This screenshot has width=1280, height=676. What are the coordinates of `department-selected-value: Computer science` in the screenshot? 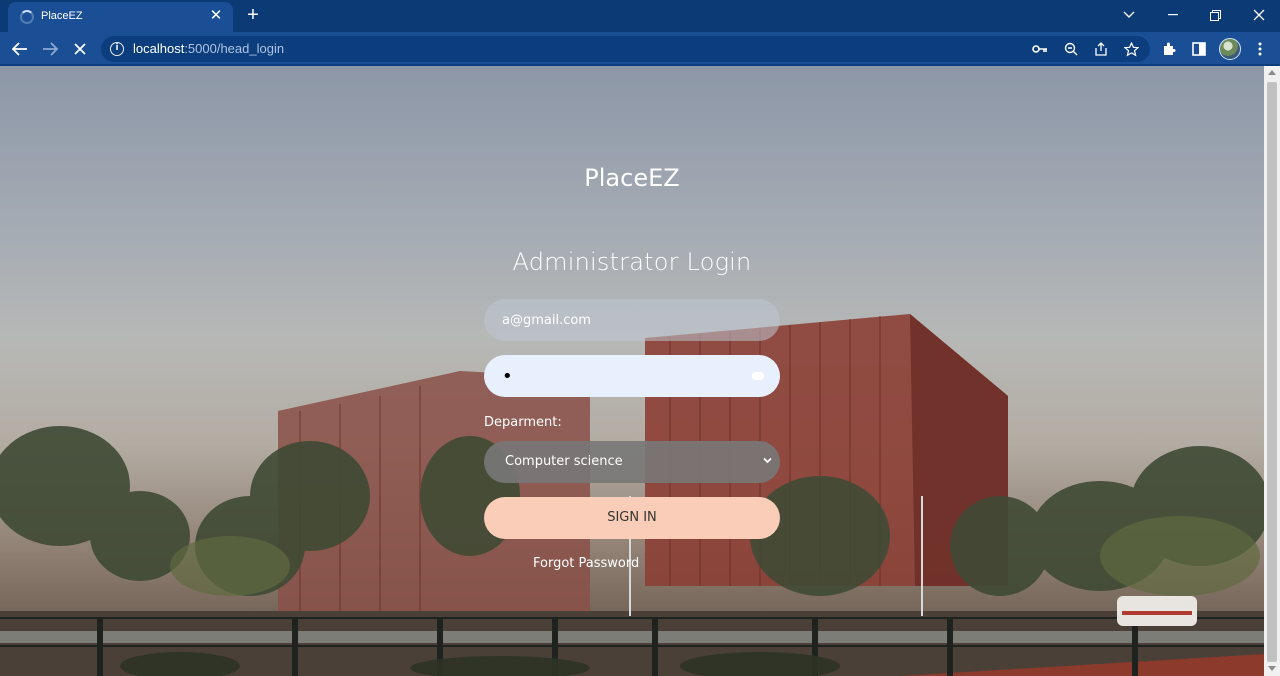 It's located at (564, 461).